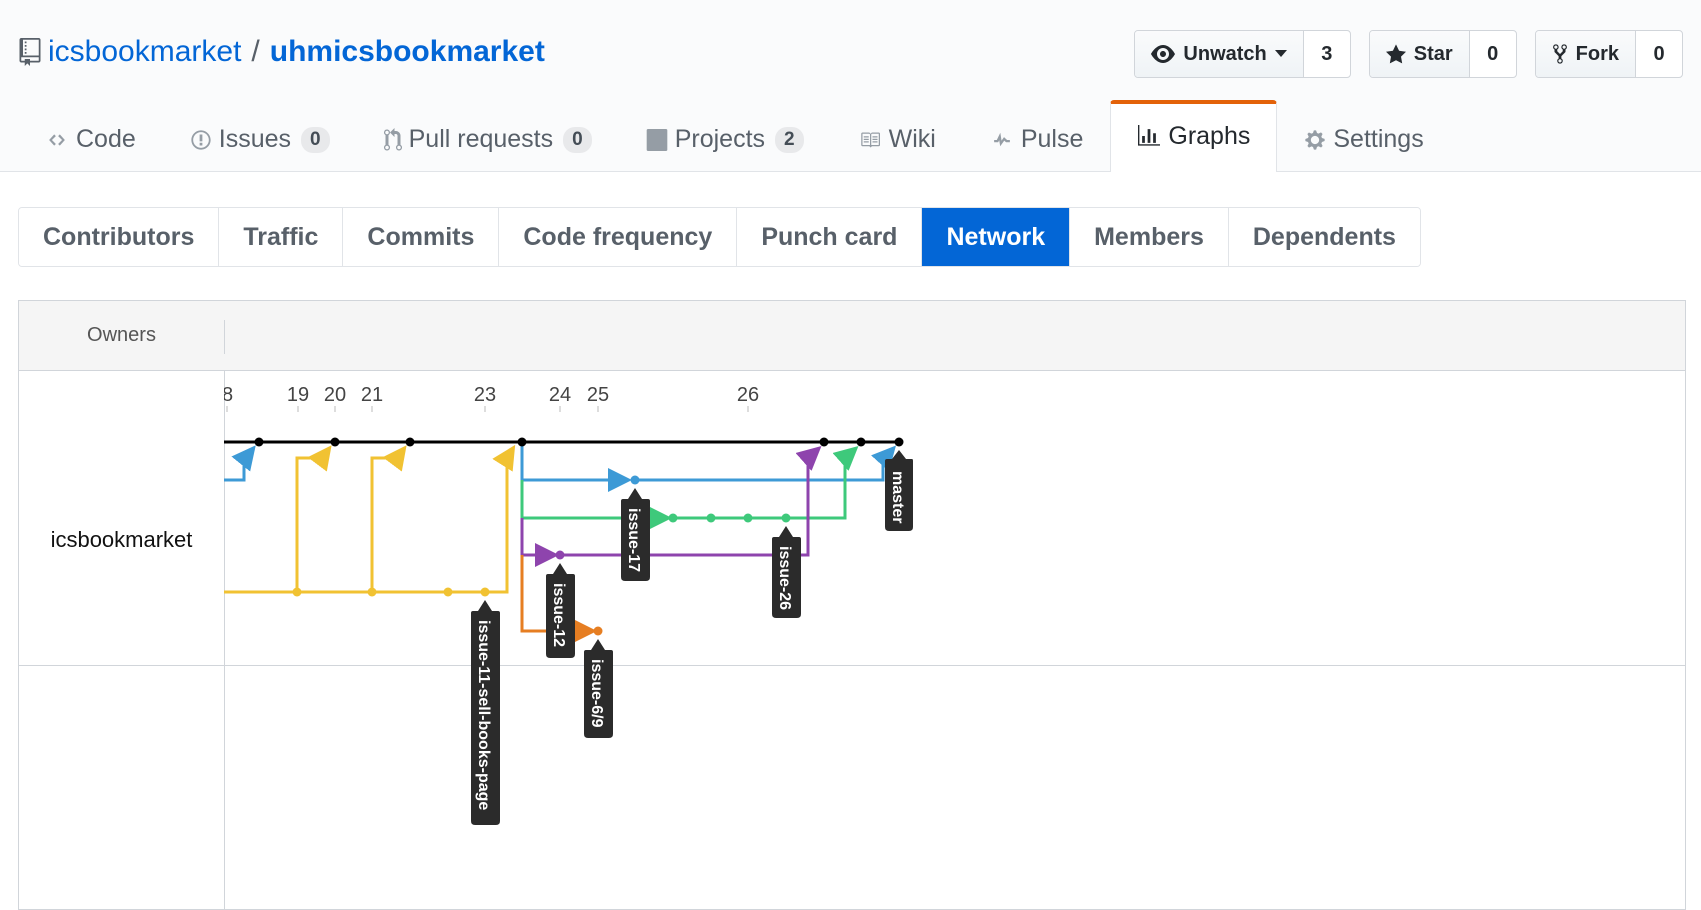 This screenshot has height=910, width=1701. Describe the element at coordinates (119, 237) in the screenshot. I see `subnav-contributors: Contributors` at that location.